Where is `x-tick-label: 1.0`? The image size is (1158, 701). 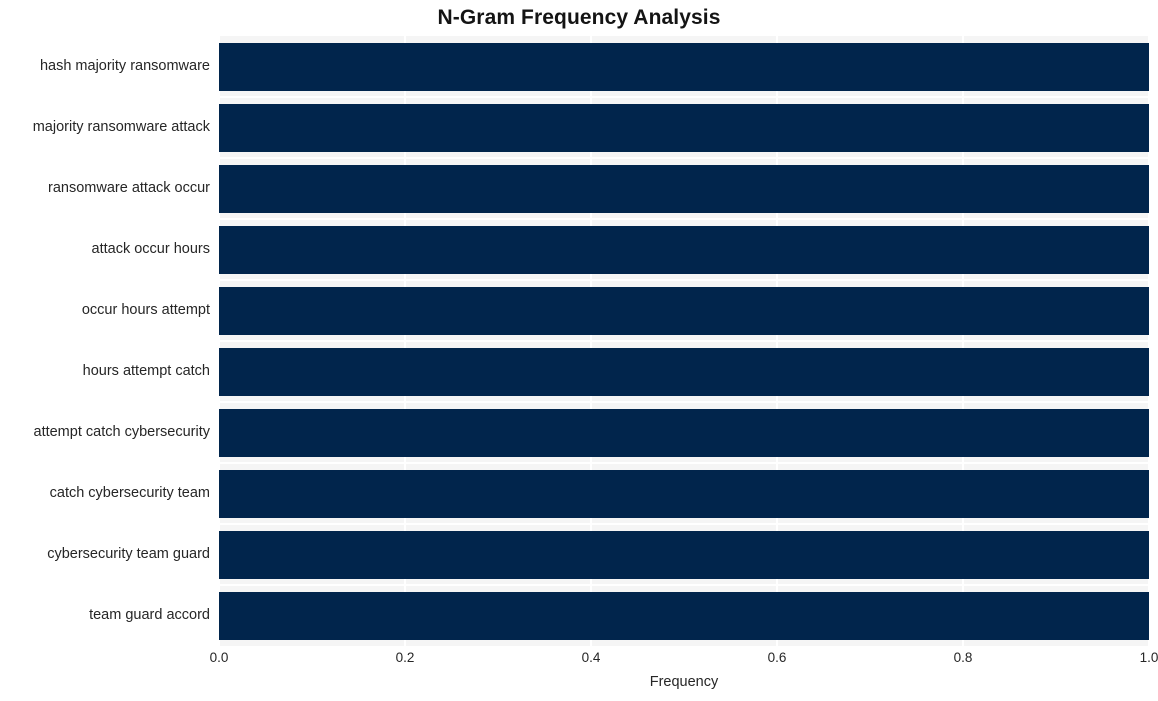
x-tick-label: 1.0 is located at coordinates (1148, 657).